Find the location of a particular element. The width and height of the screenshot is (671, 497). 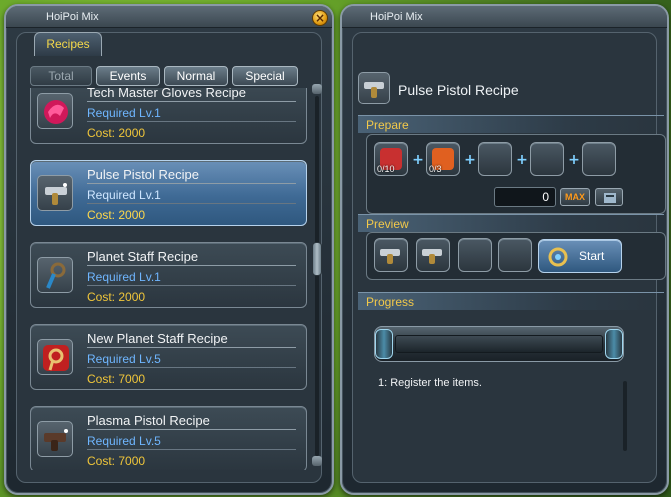

ingredient-slot: 0/10 is located at coordinates (391, 159).